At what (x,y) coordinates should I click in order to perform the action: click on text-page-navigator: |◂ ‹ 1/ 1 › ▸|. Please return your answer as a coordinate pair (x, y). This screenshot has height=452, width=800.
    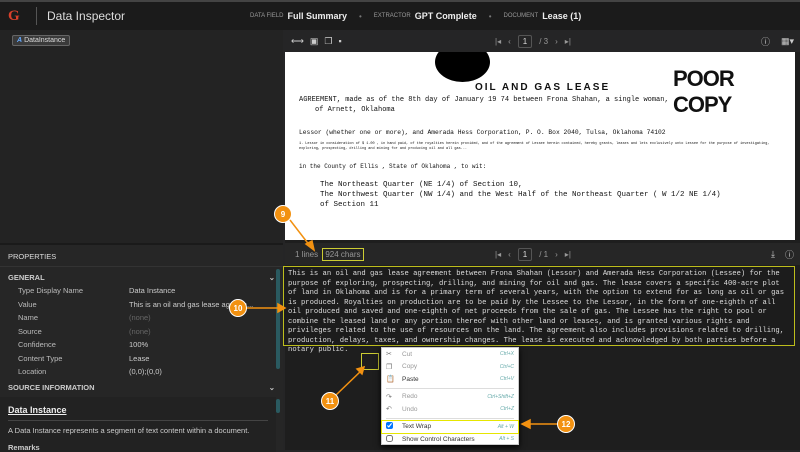
    Looking at the image, I should click on (533, 254).